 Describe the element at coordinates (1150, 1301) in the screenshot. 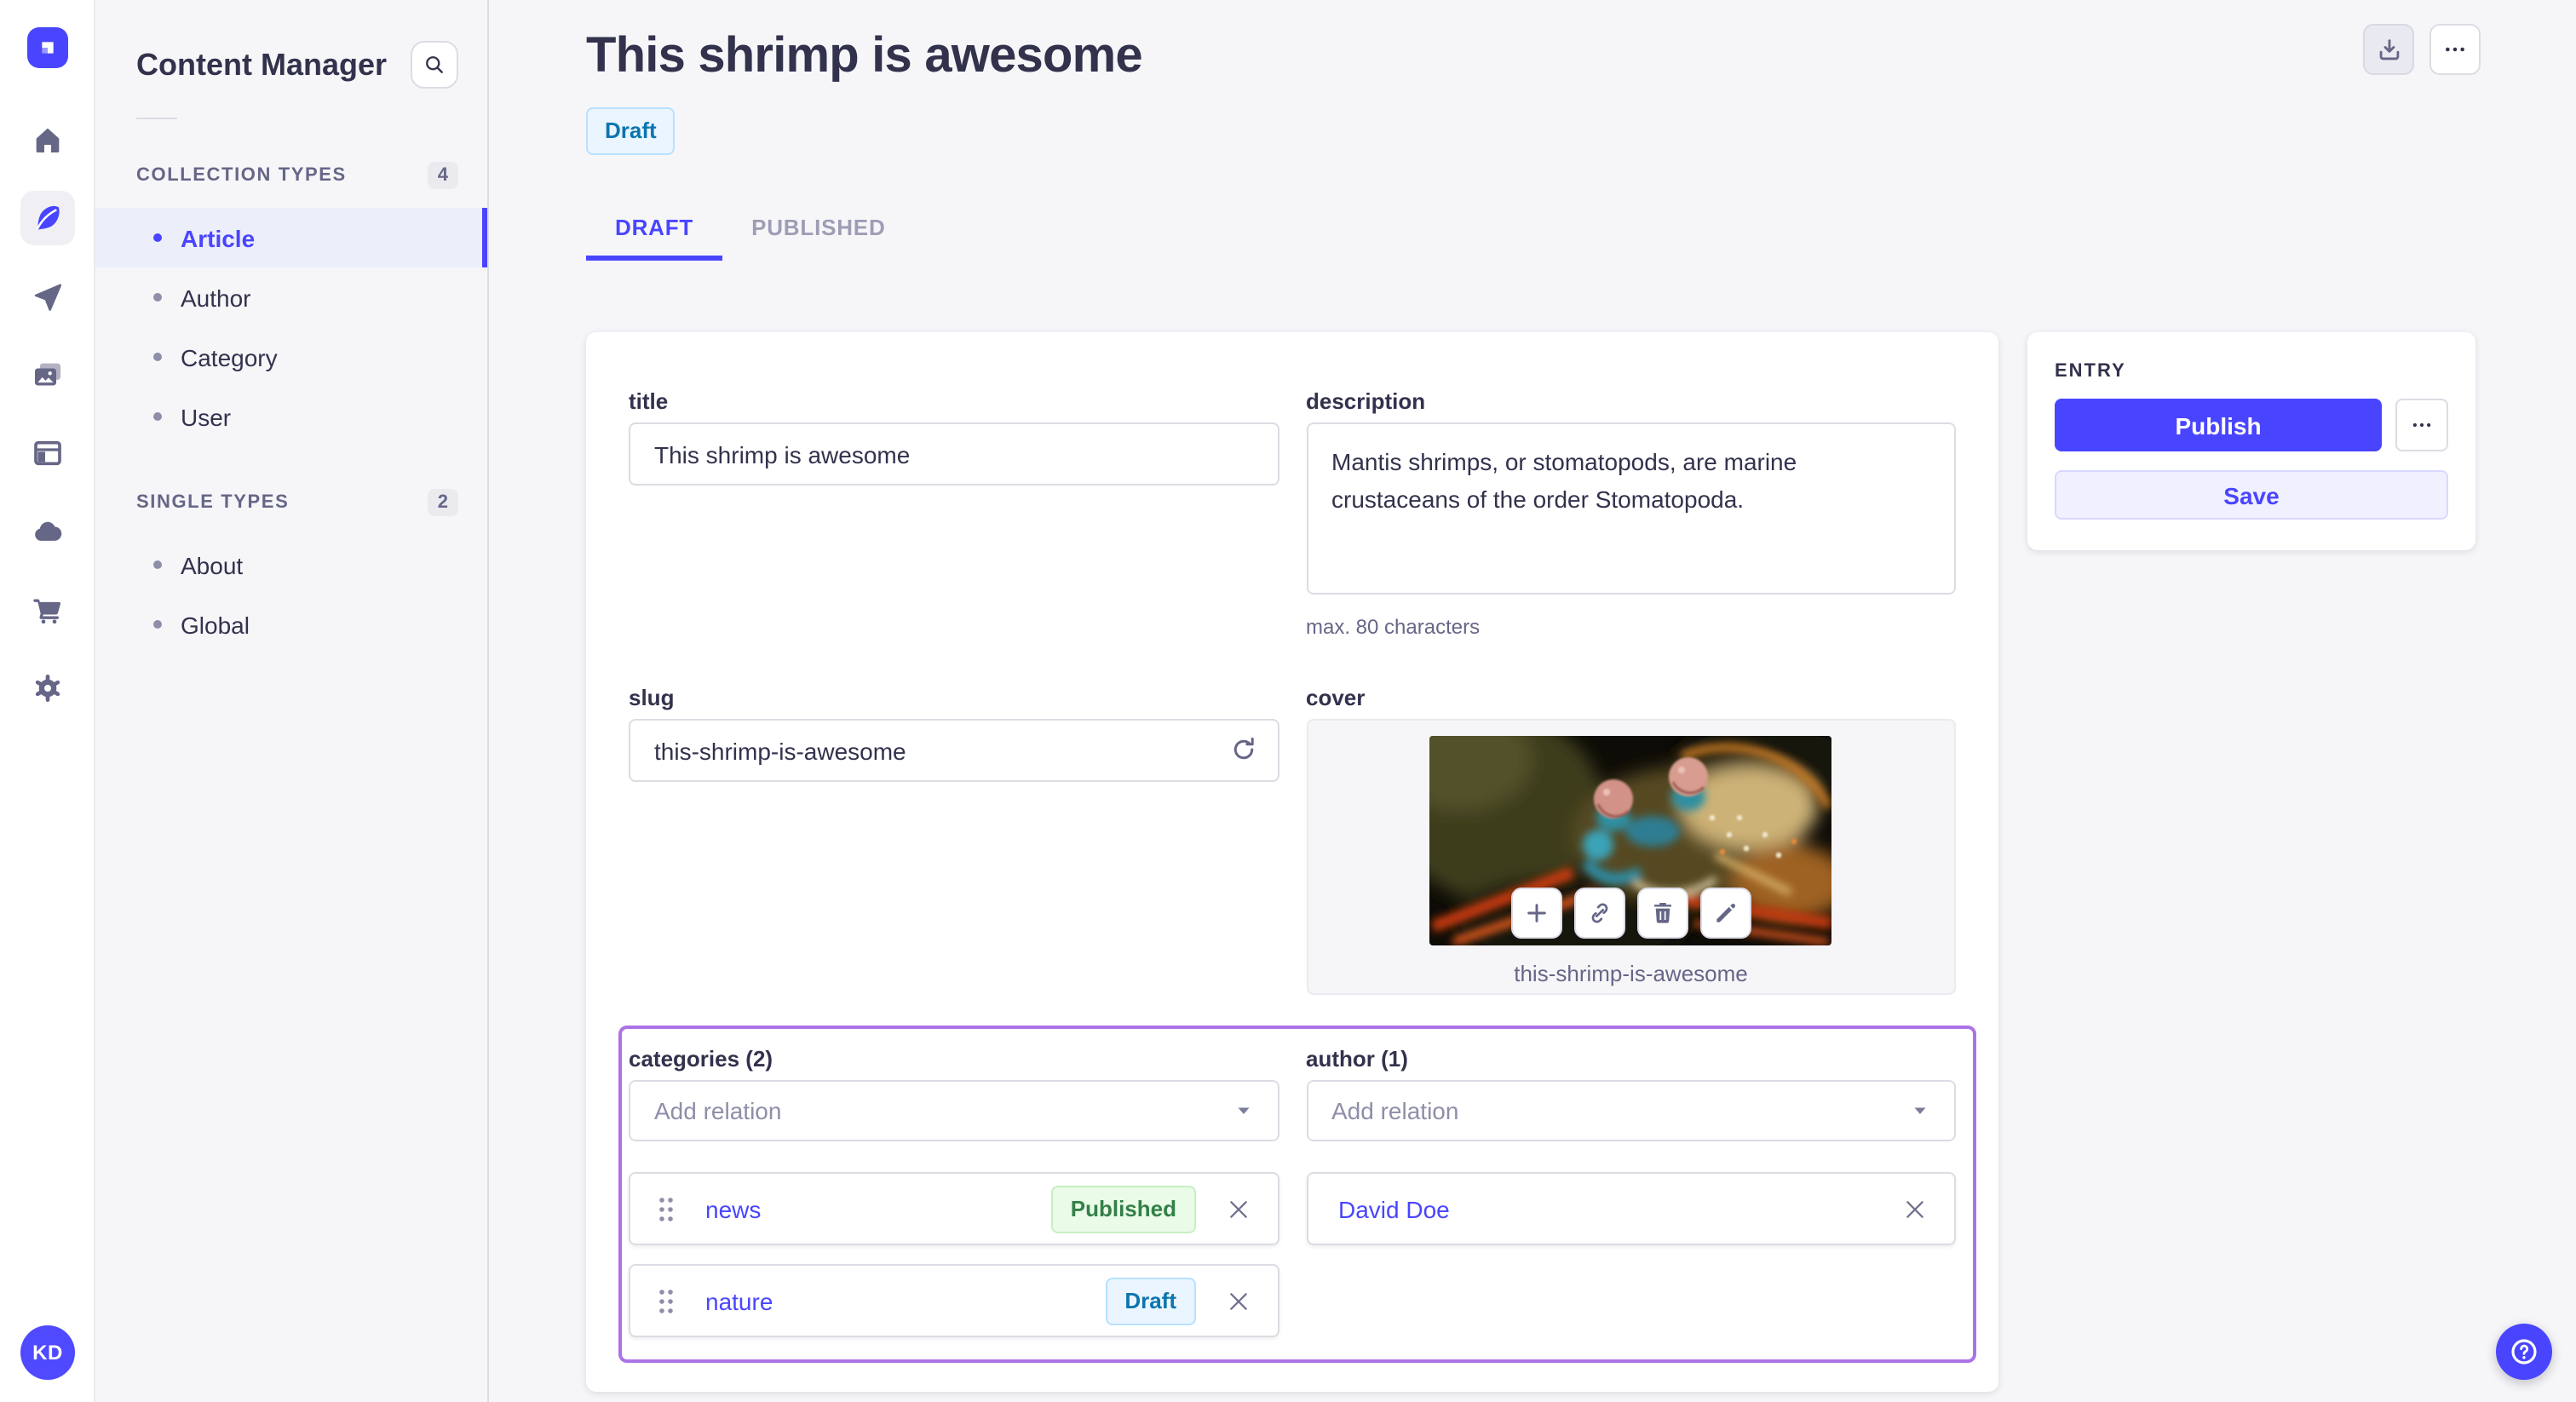

I see `relation-status-badge: Draft` at that location.